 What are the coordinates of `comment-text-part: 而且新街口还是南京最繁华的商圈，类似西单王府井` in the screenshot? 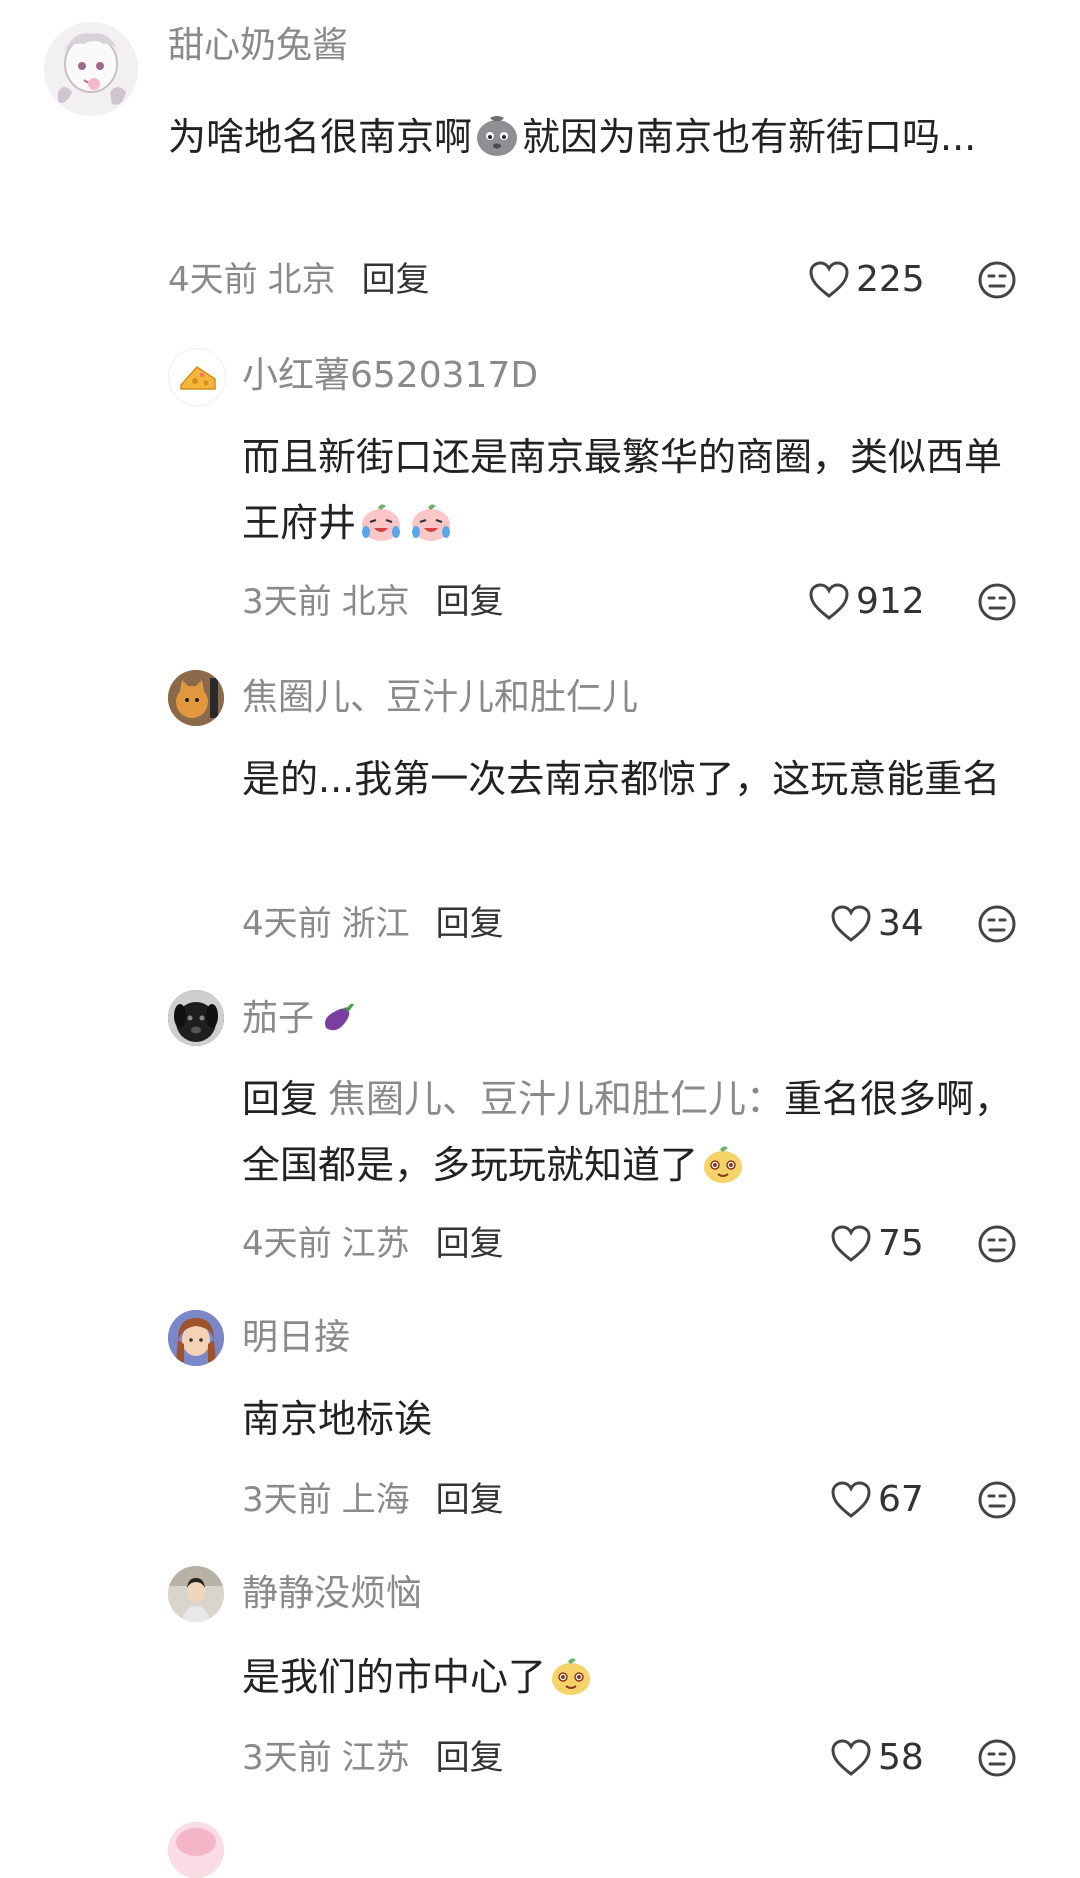 It's located at (622, 490).